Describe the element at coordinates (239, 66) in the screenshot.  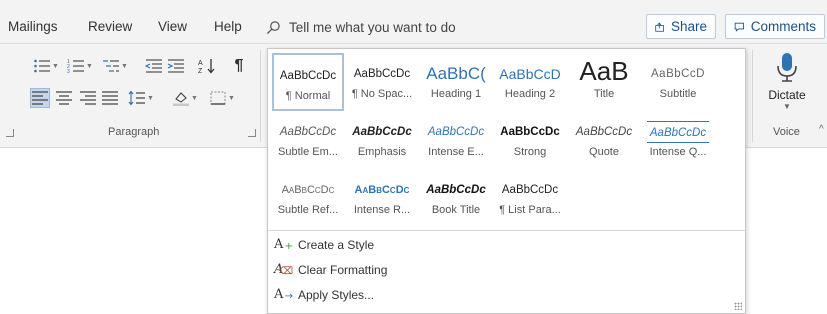
I see `show-hide-marks-button: ¶` at that location.